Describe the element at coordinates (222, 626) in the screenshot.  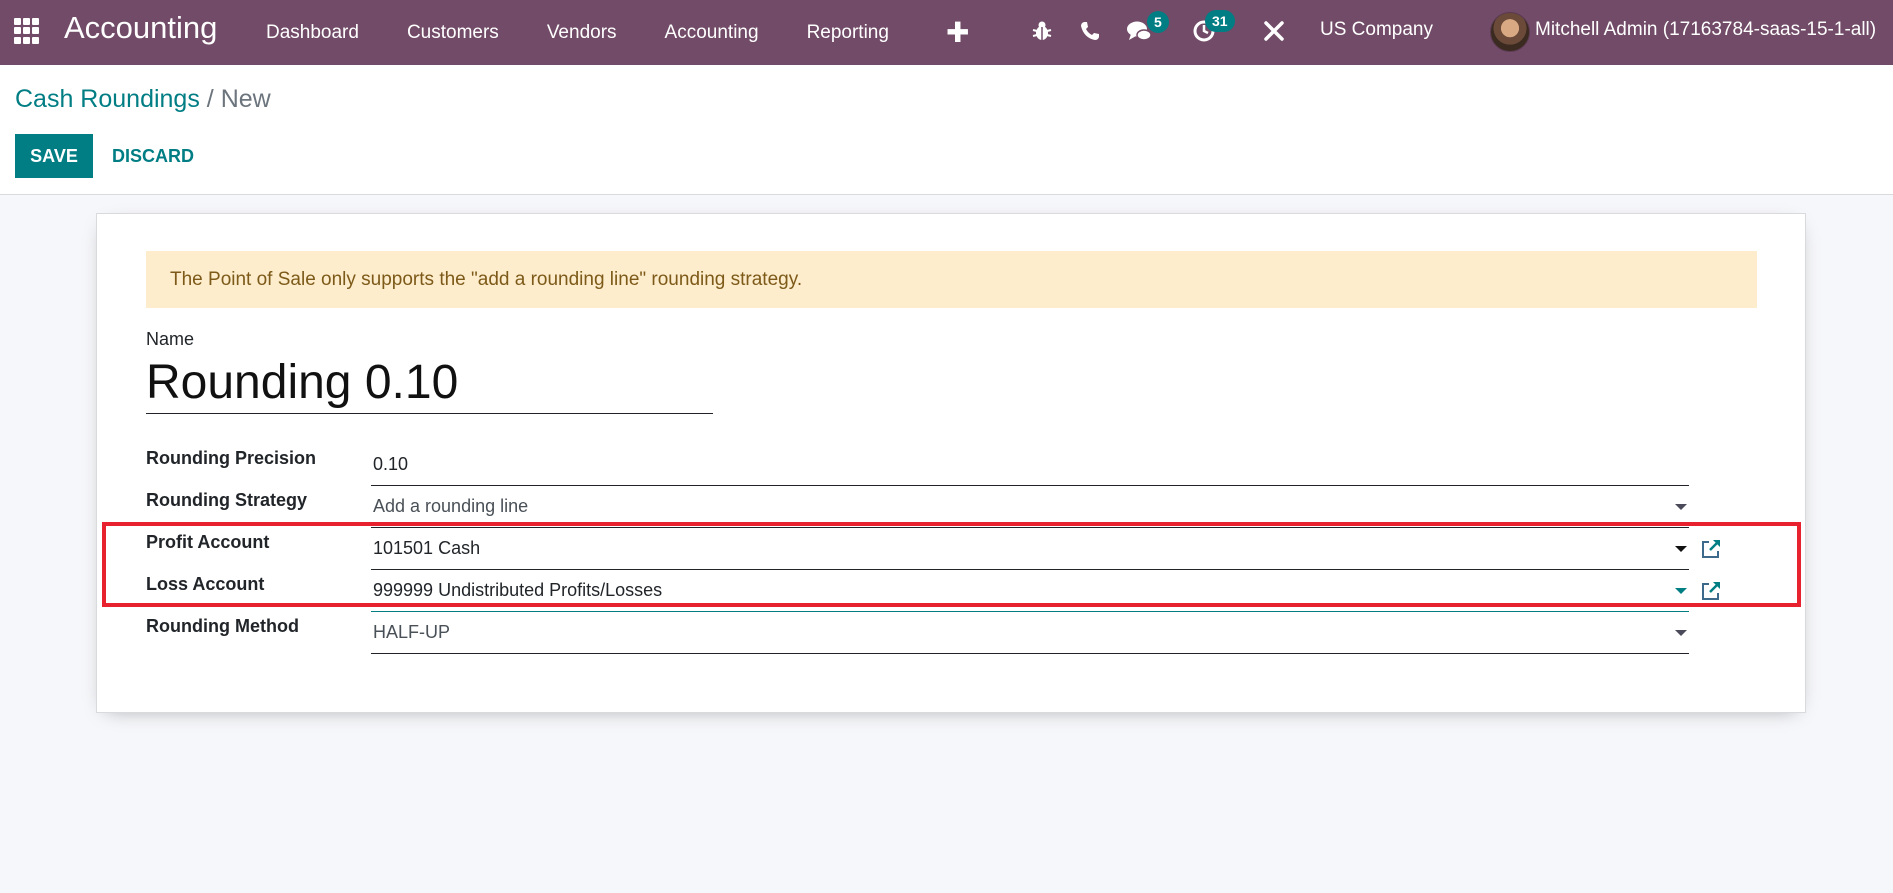
I see `field-label: Rounding Method` at that location.